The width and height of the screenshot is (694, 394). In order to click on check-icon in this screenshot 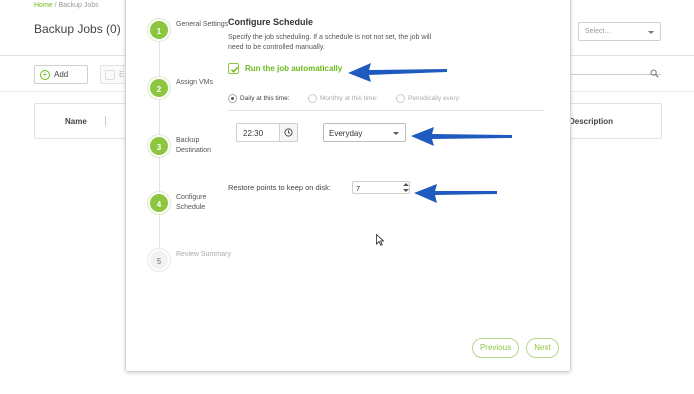, I will do `click(234, 69)`.